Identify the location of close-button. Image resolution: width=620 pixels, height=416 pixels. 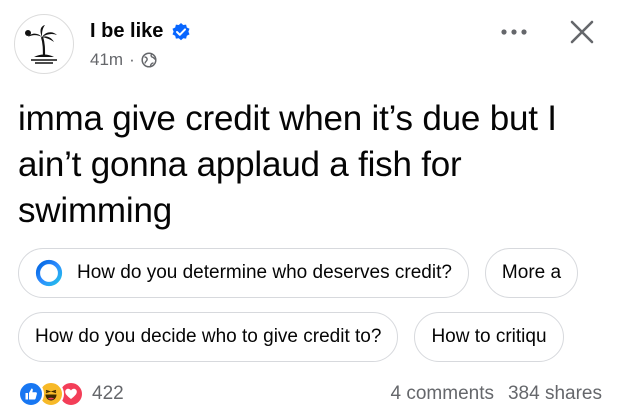
(582, 32).